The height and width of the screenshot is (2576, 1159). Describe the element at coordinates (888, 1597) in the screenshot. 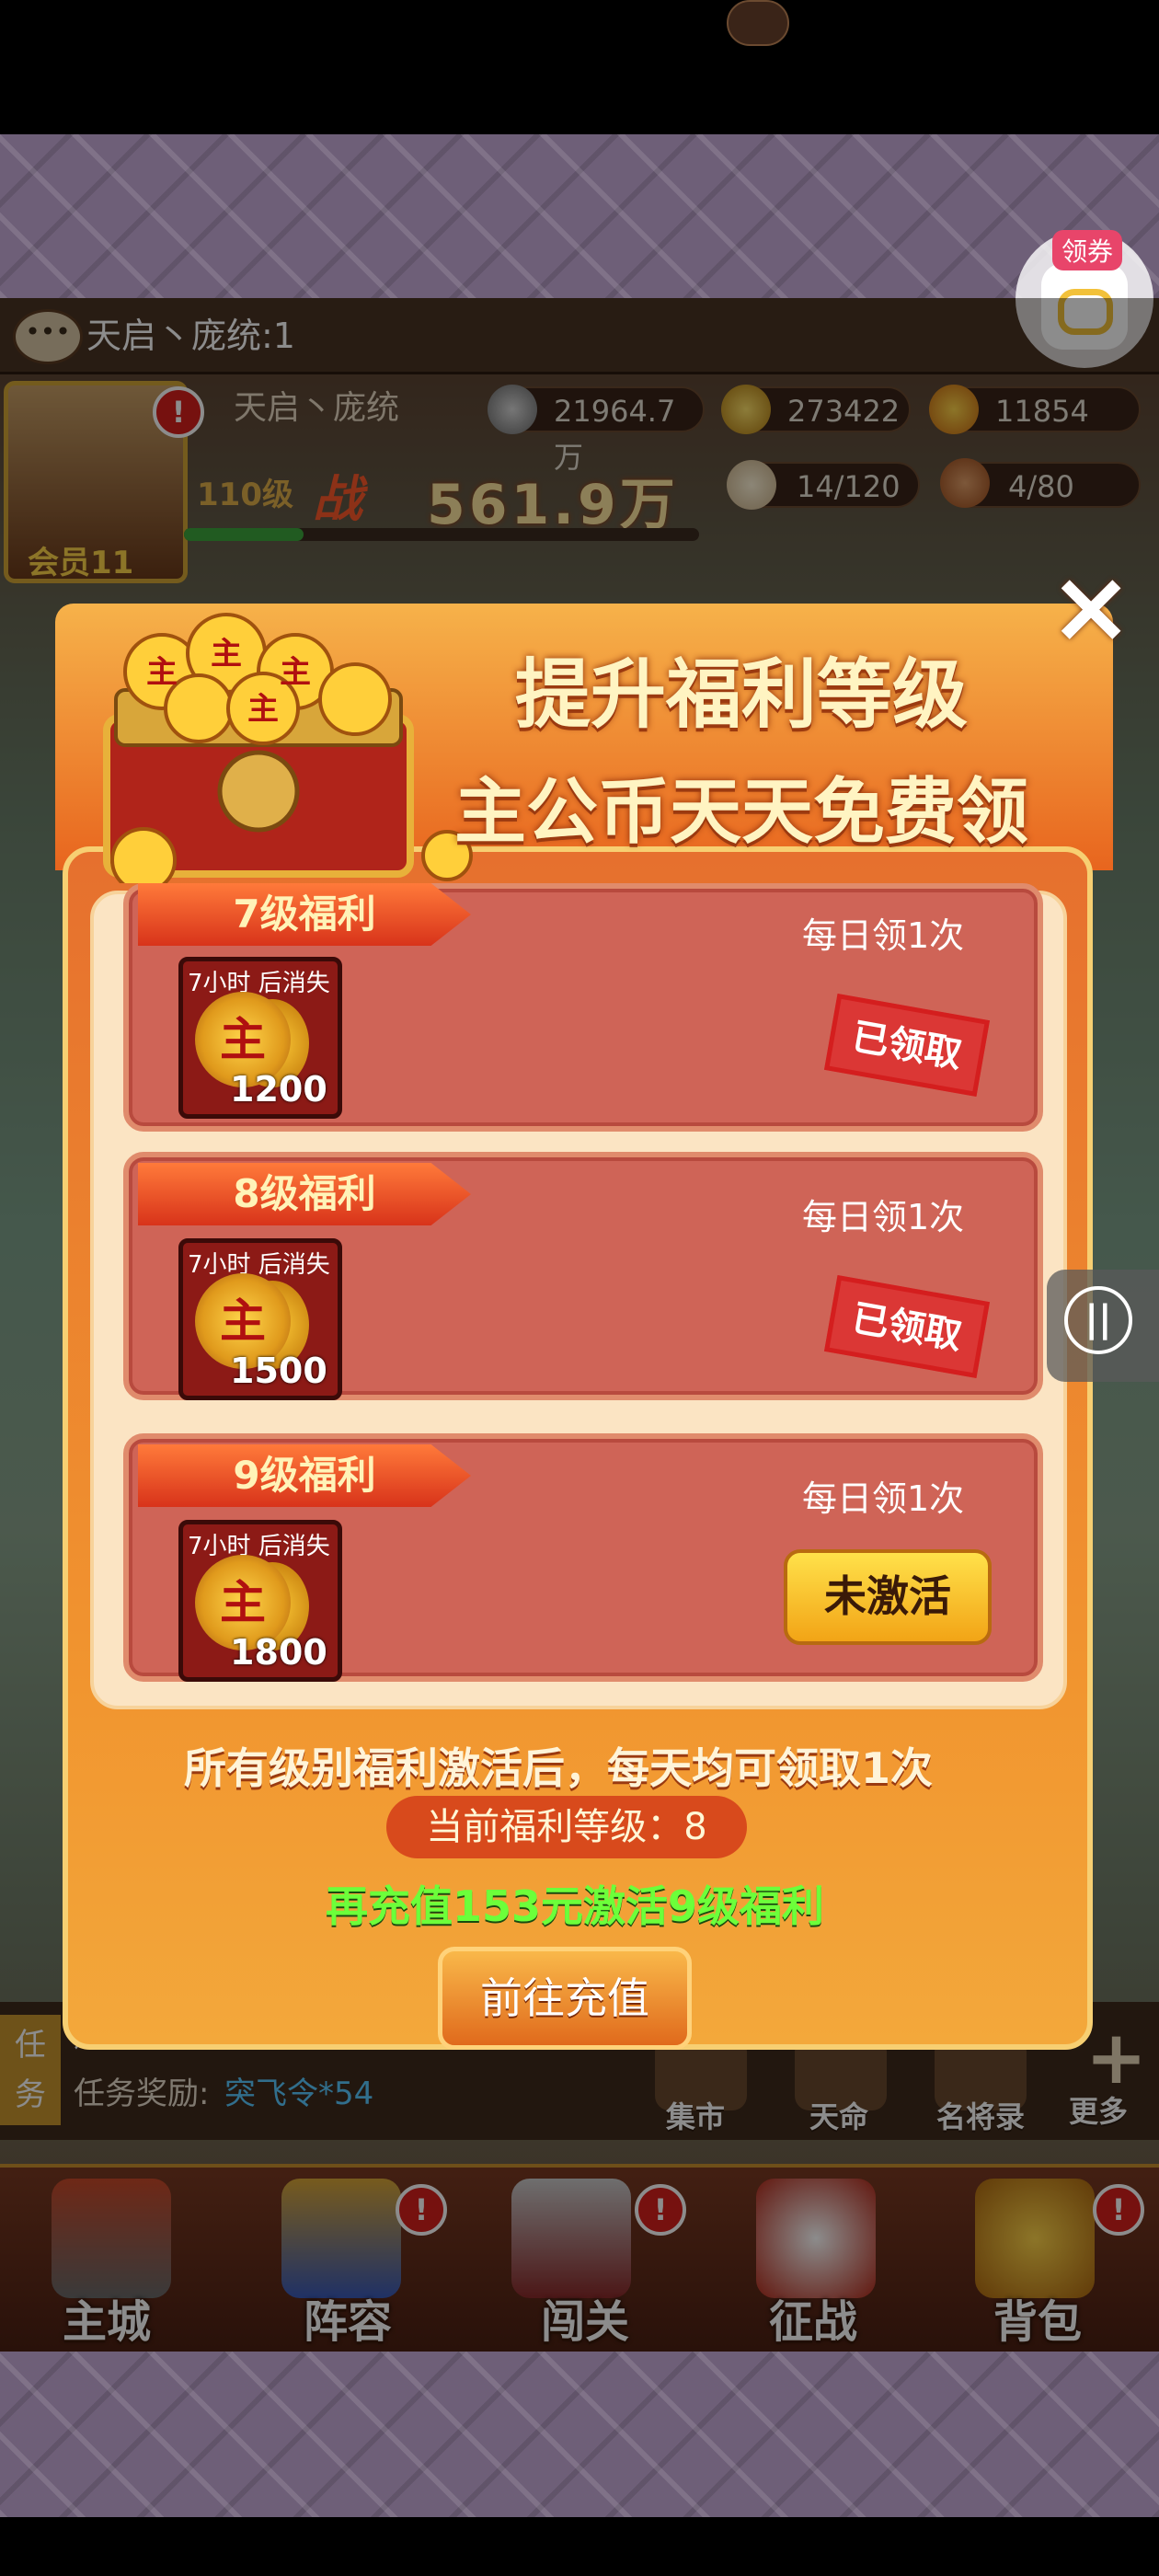

I see `not-activated-button: 未激活` at that location.